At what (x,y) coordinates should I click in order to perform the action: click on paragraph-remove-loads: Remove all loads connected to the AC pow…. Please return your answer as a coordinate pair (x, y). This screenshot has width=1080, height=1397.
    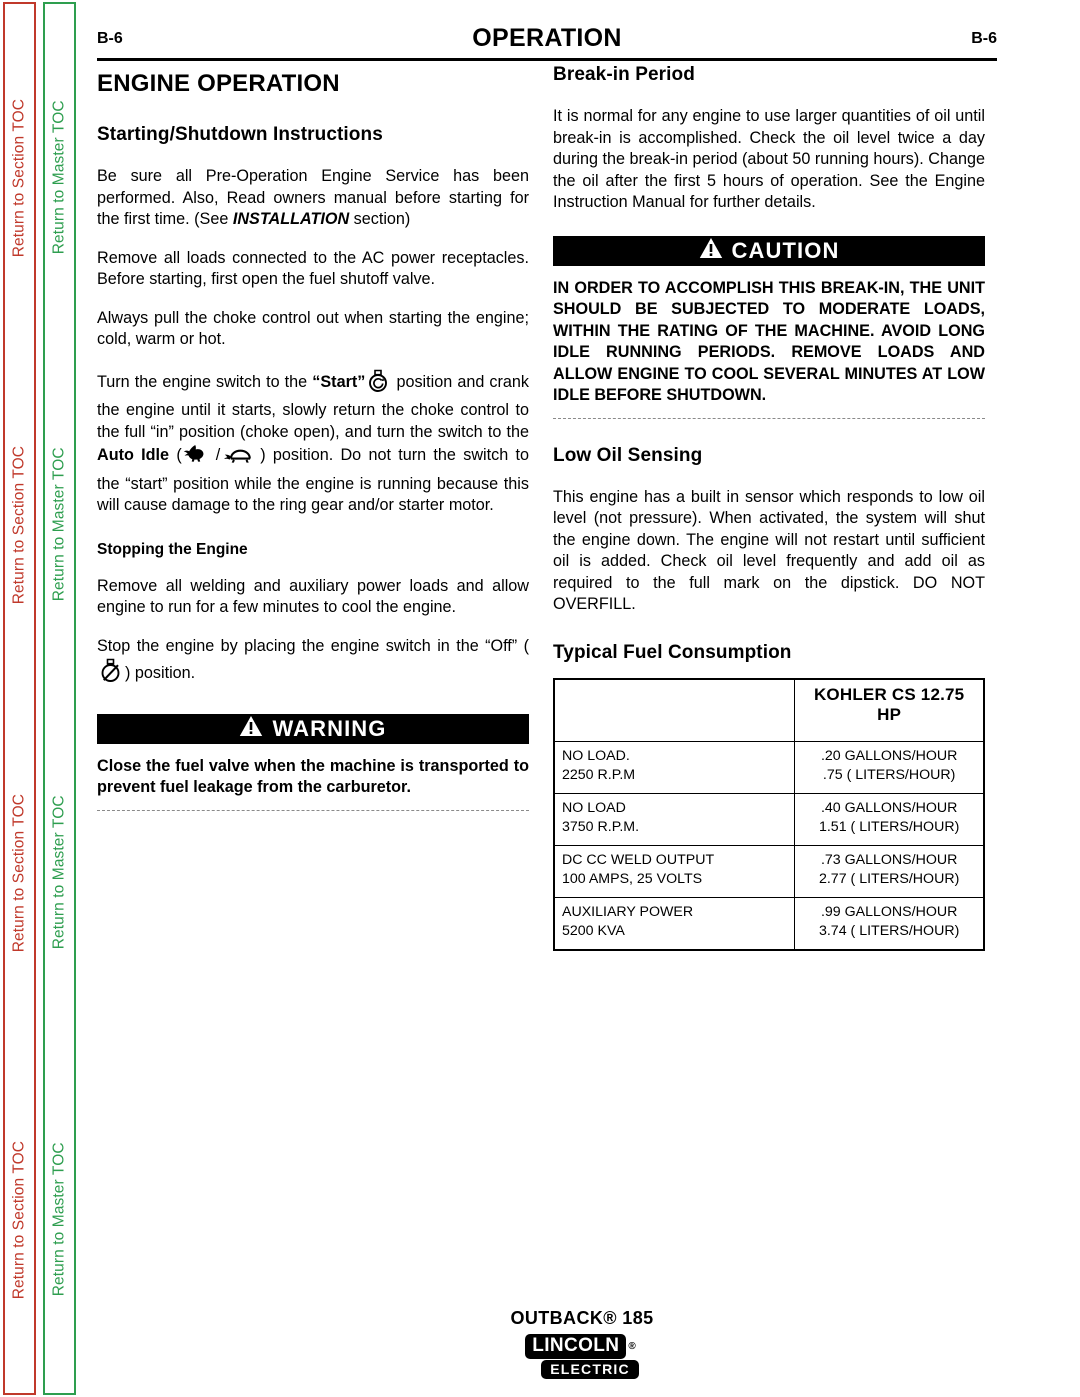
    Looking at the image, I should click on (313, 268).